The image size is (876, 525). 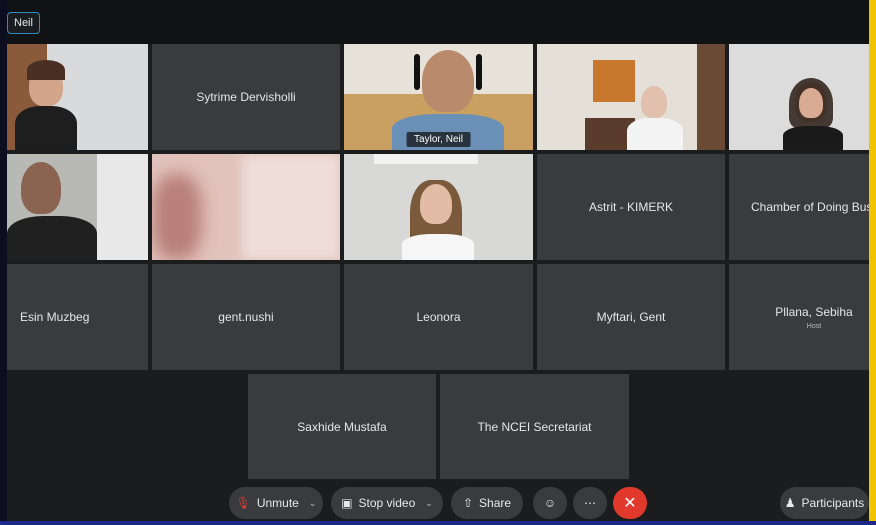 I want to click on participant-tile: Leonora, so click(x=438, y=317).